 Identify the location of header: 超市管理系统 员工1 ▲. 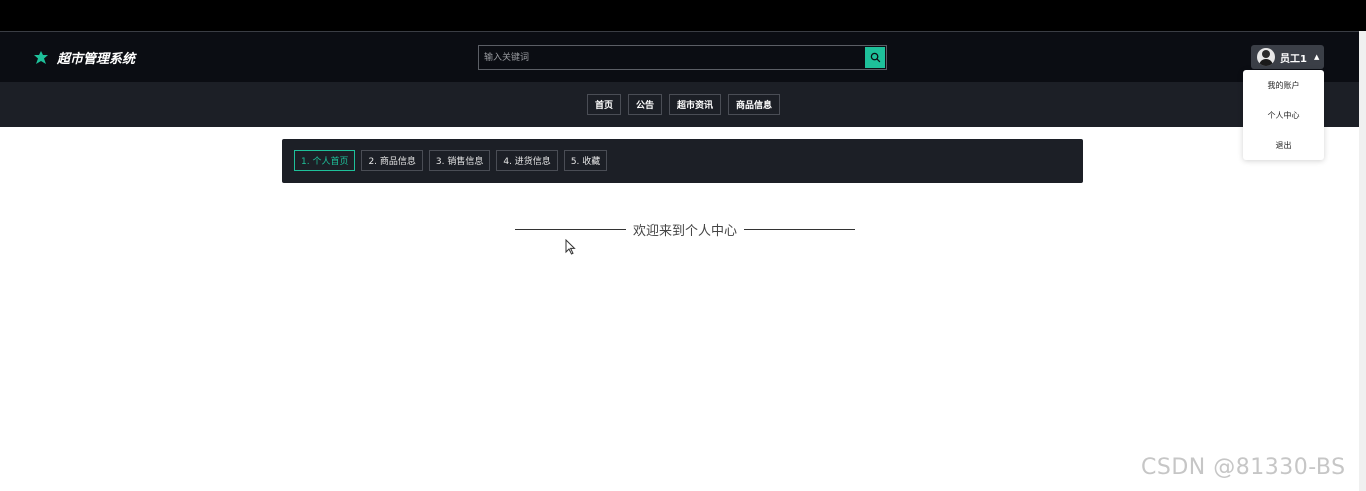
(683, 56).